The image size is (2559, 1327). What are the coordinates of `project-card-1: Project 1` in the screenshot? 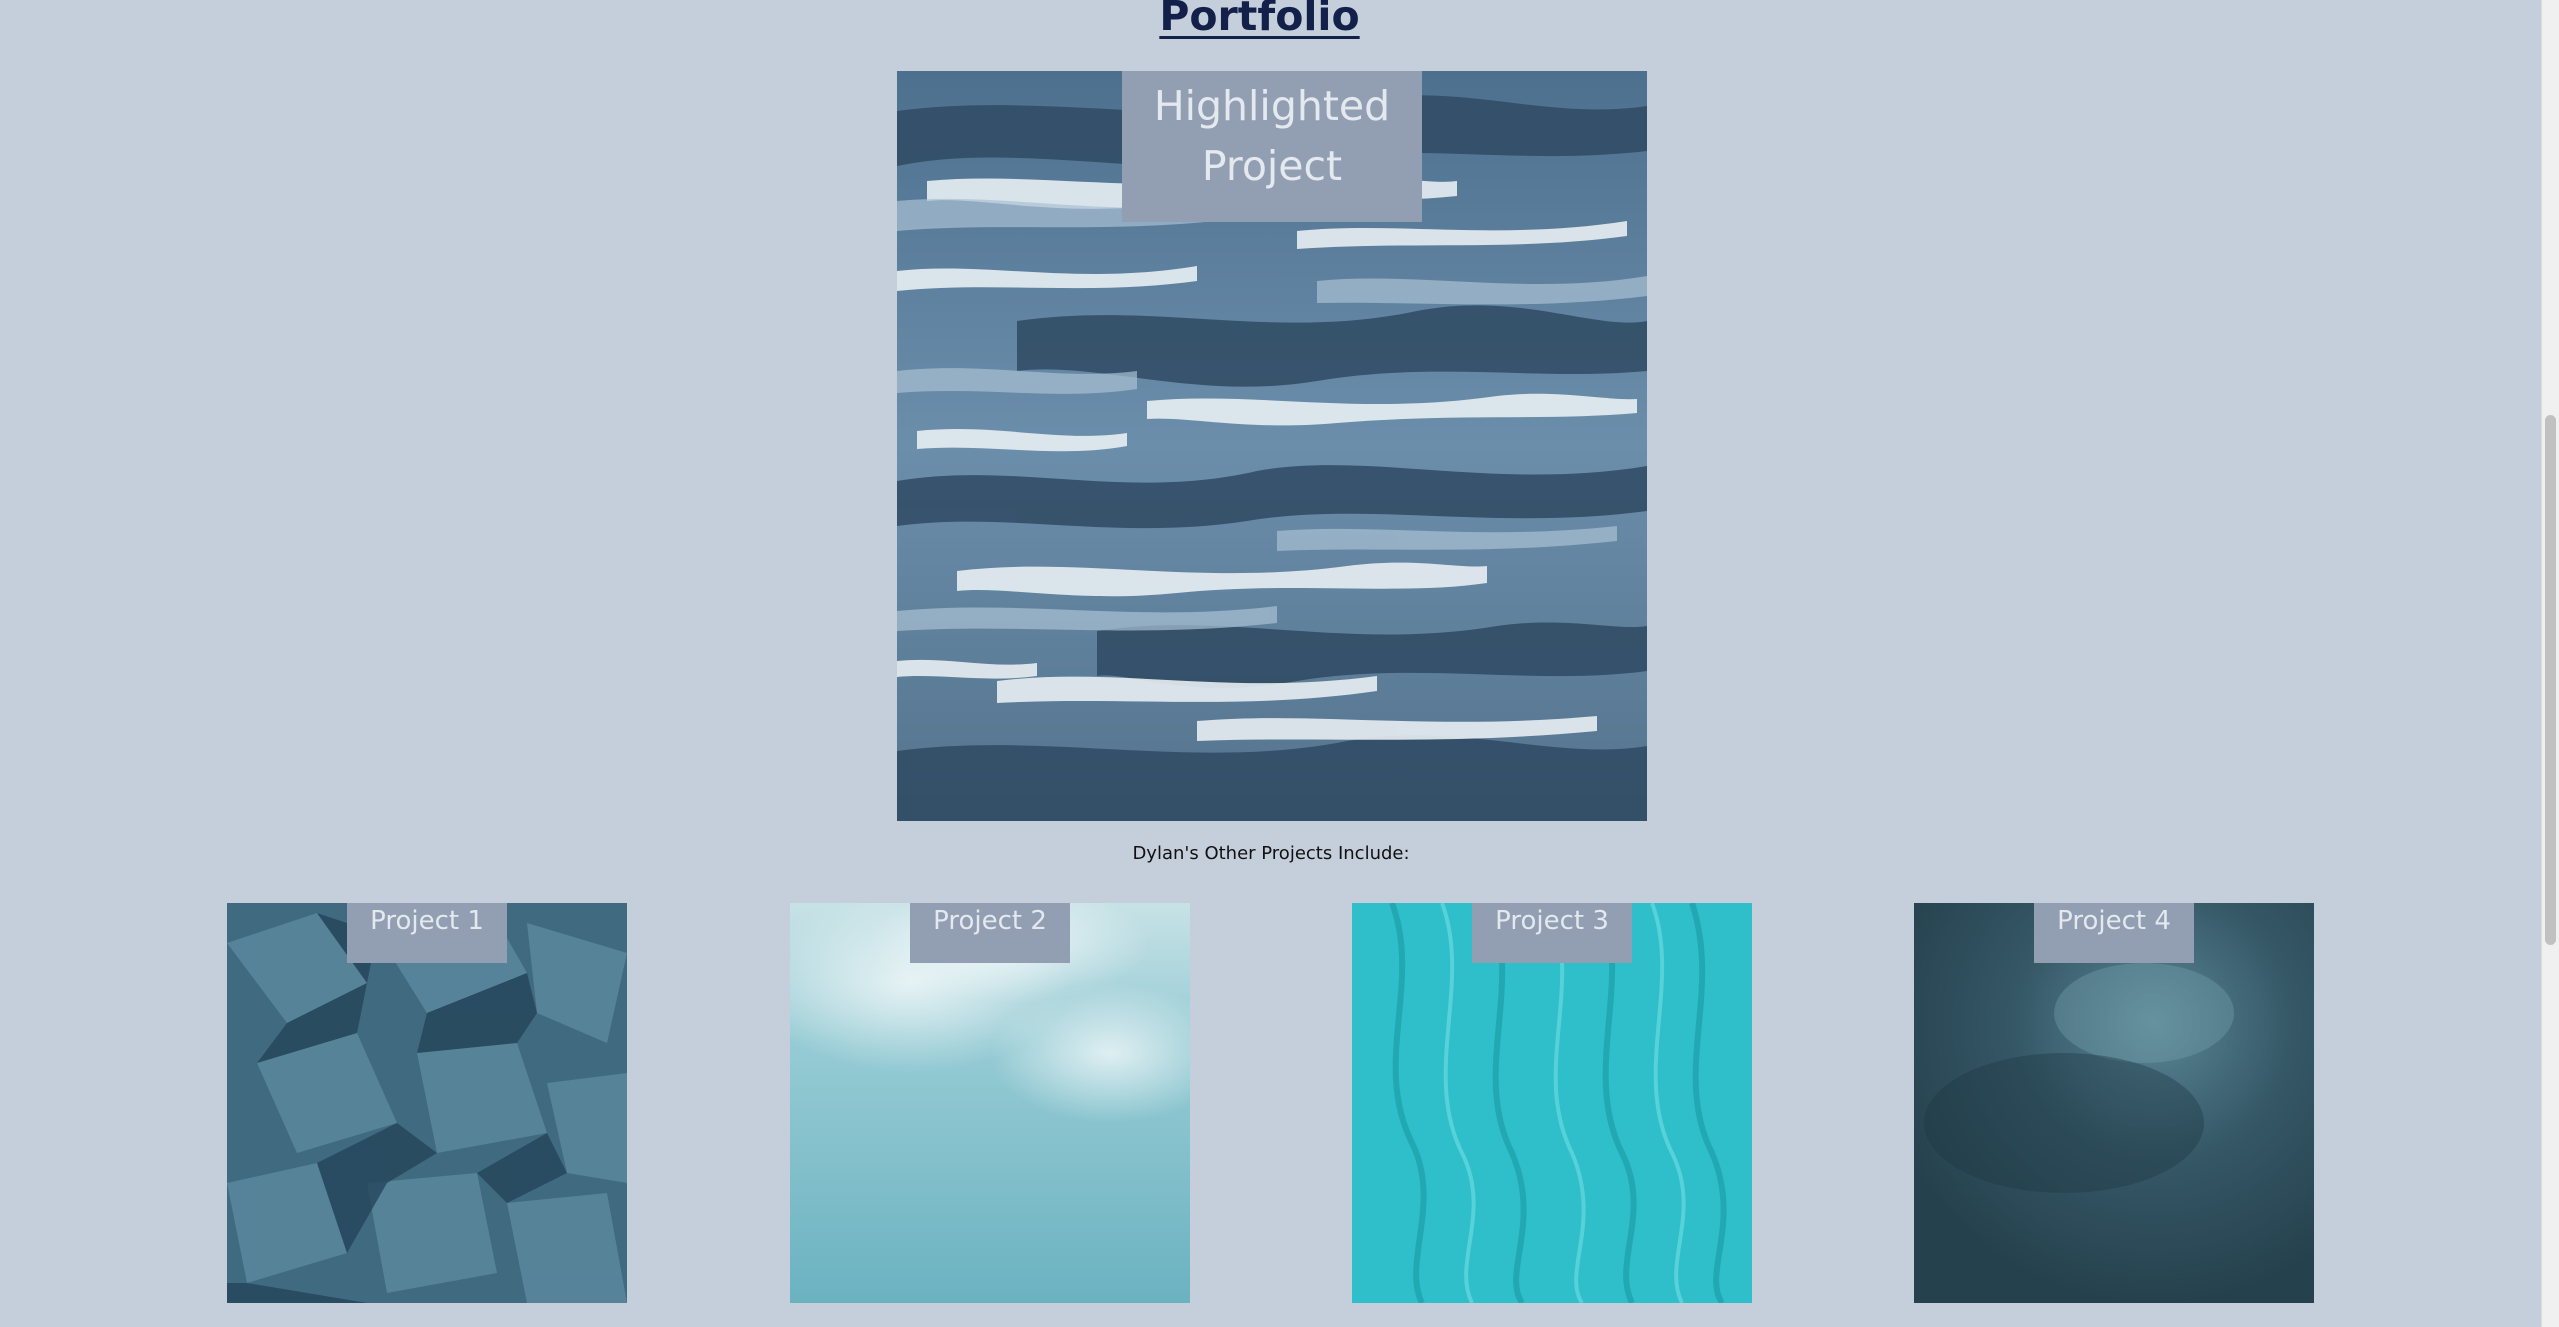 It's located at (427, 1103).